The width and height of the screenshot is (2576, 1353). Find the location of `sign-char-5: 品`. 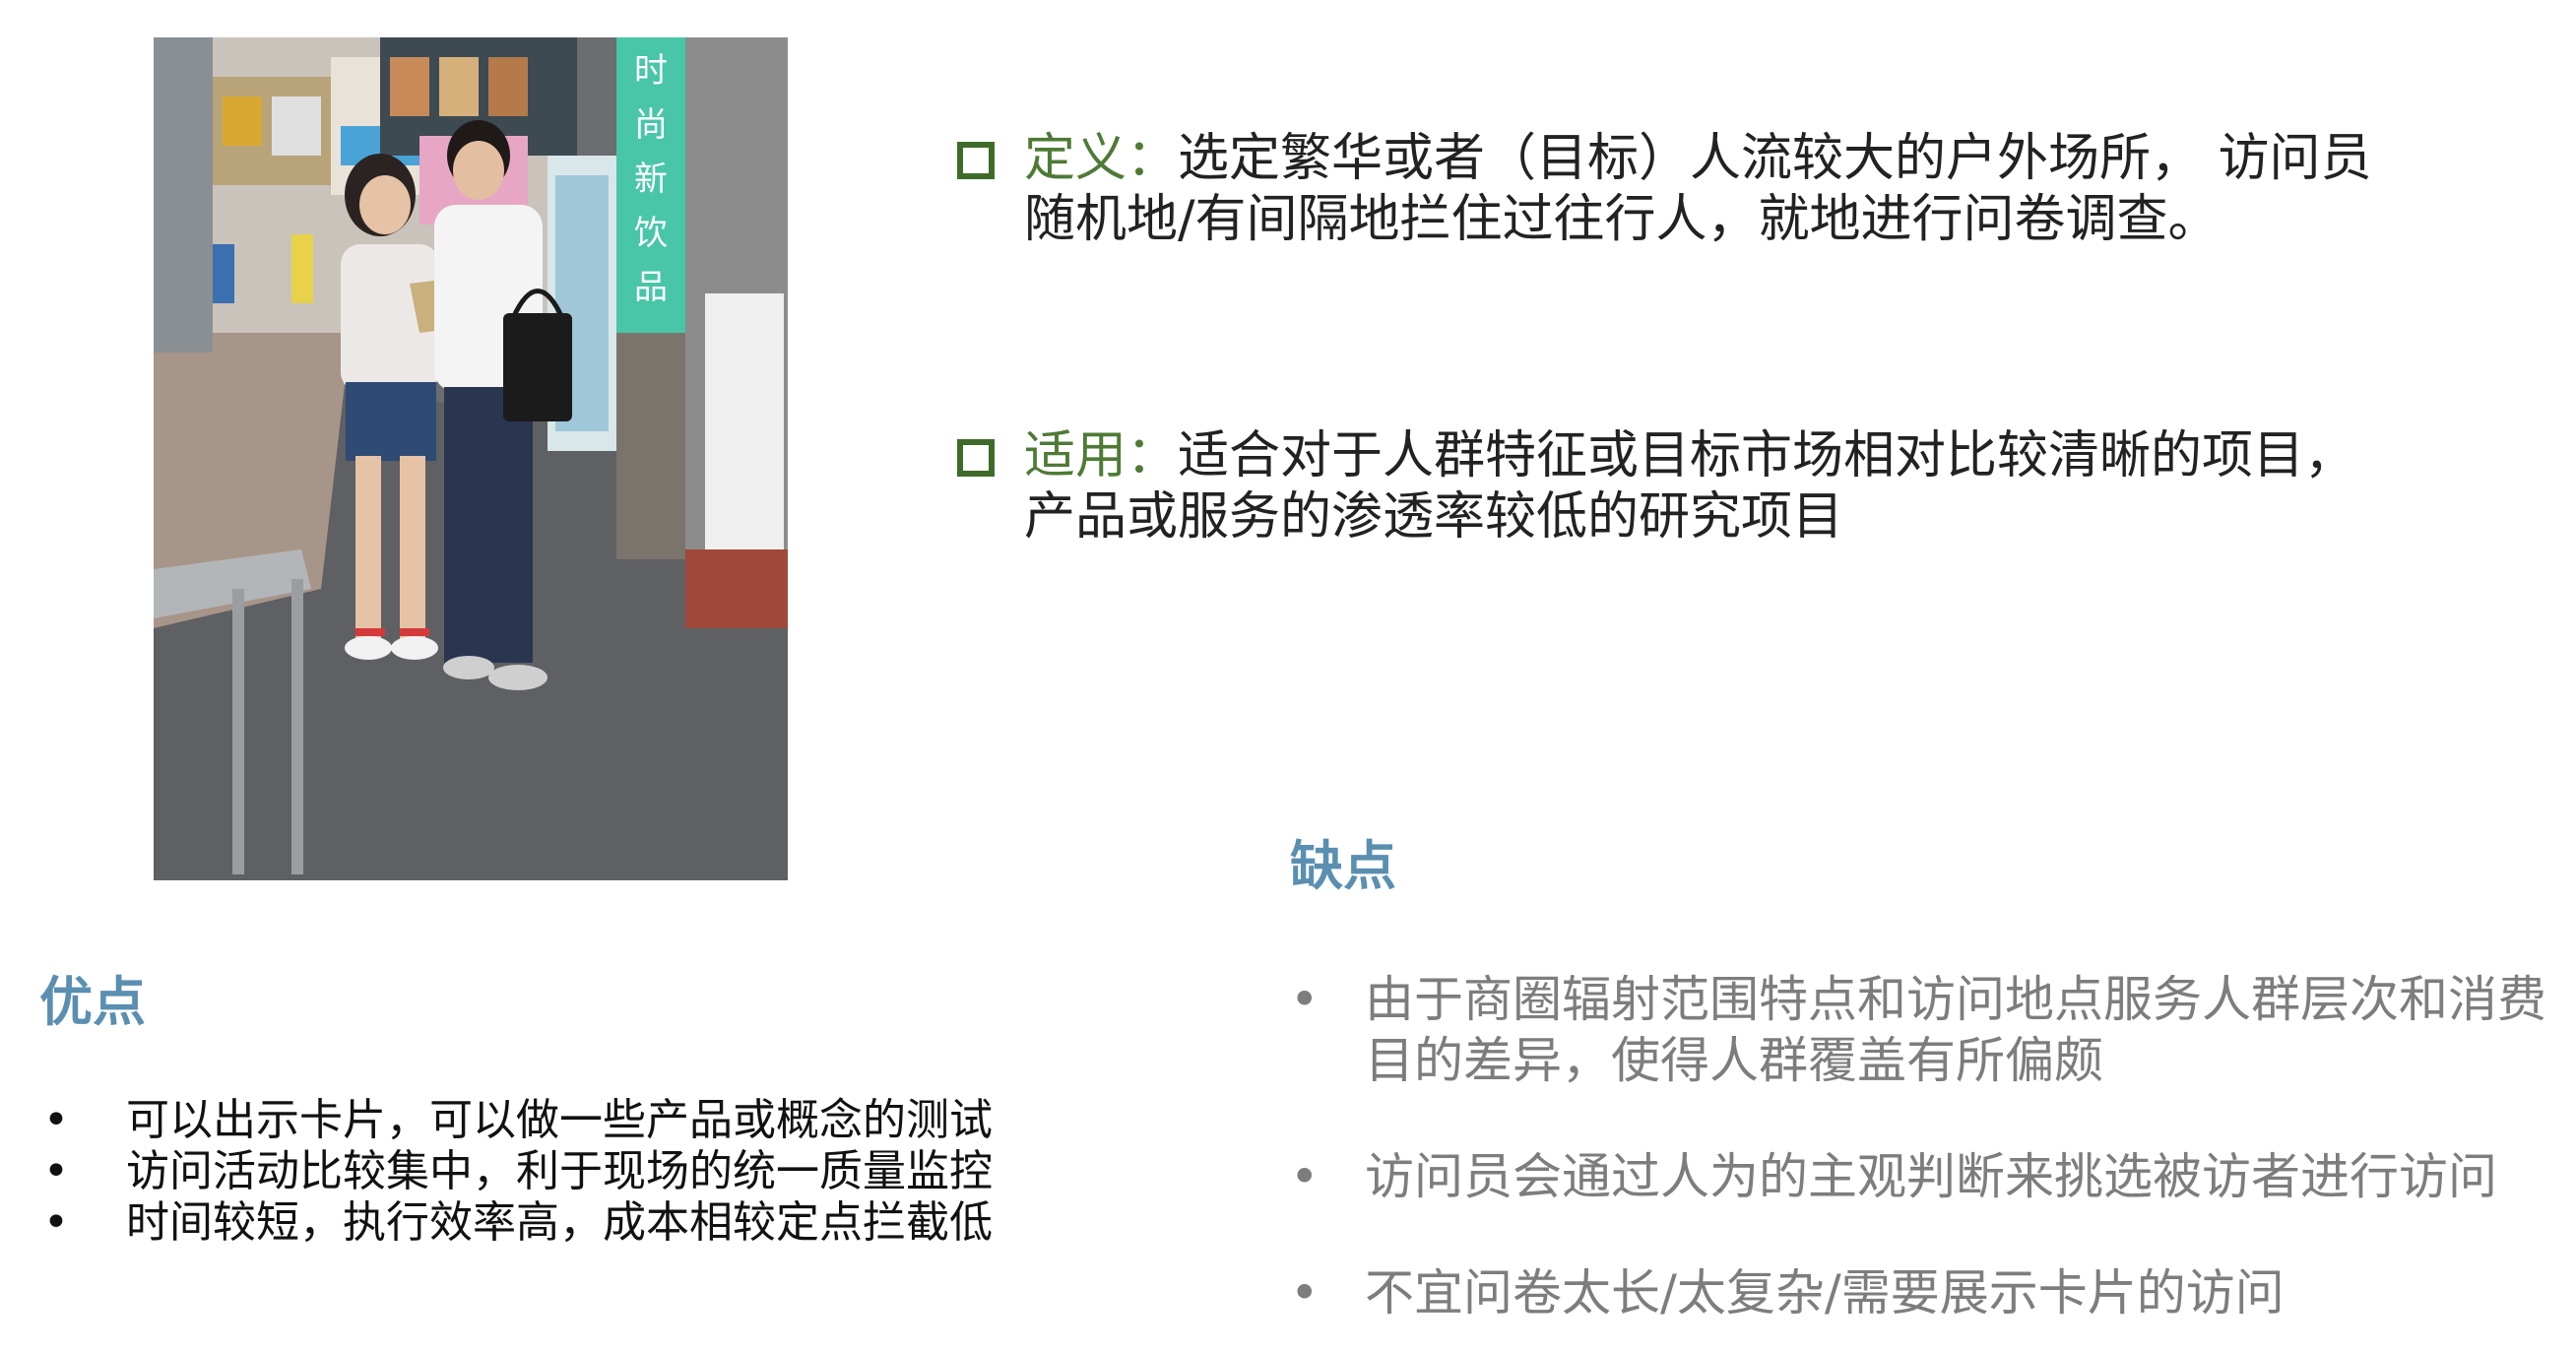

sign-char-5: 品 is located at coordinates (651, 288).